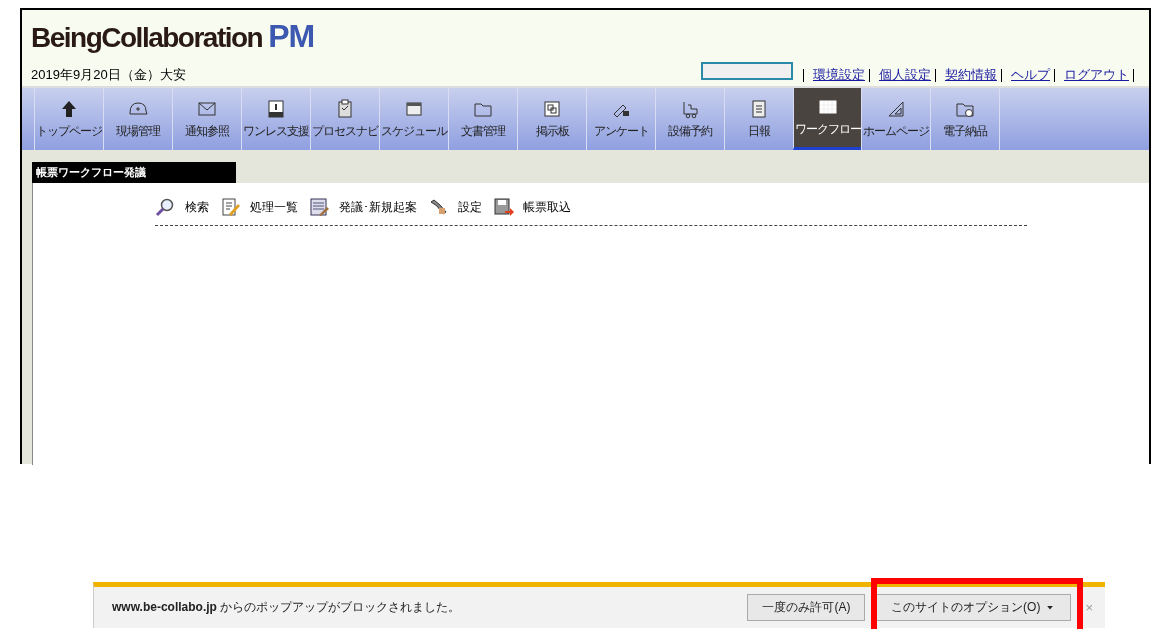  I want to click on popup-message: www.be-collabo.jp からのポップアップがブロックされました。, so click(287, 607).